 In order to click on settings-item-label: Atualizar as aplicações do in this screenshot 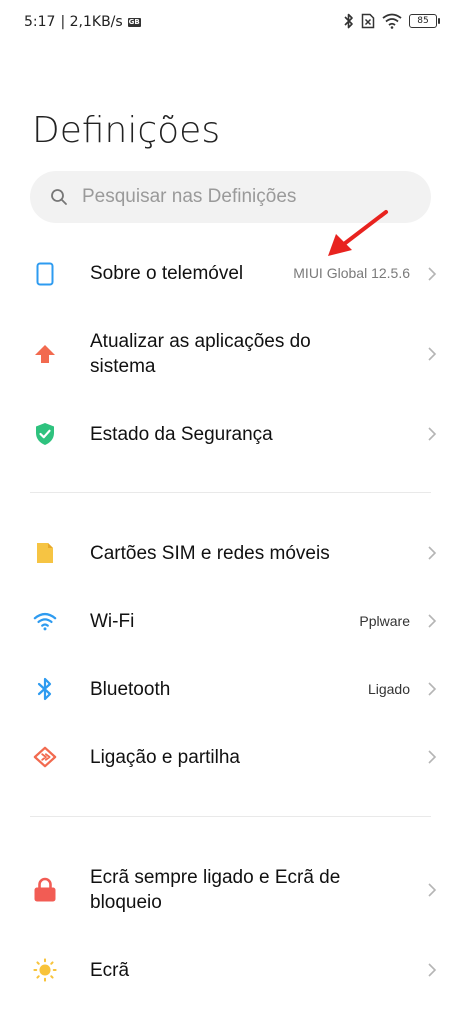, I will do `click(200, 341)`.